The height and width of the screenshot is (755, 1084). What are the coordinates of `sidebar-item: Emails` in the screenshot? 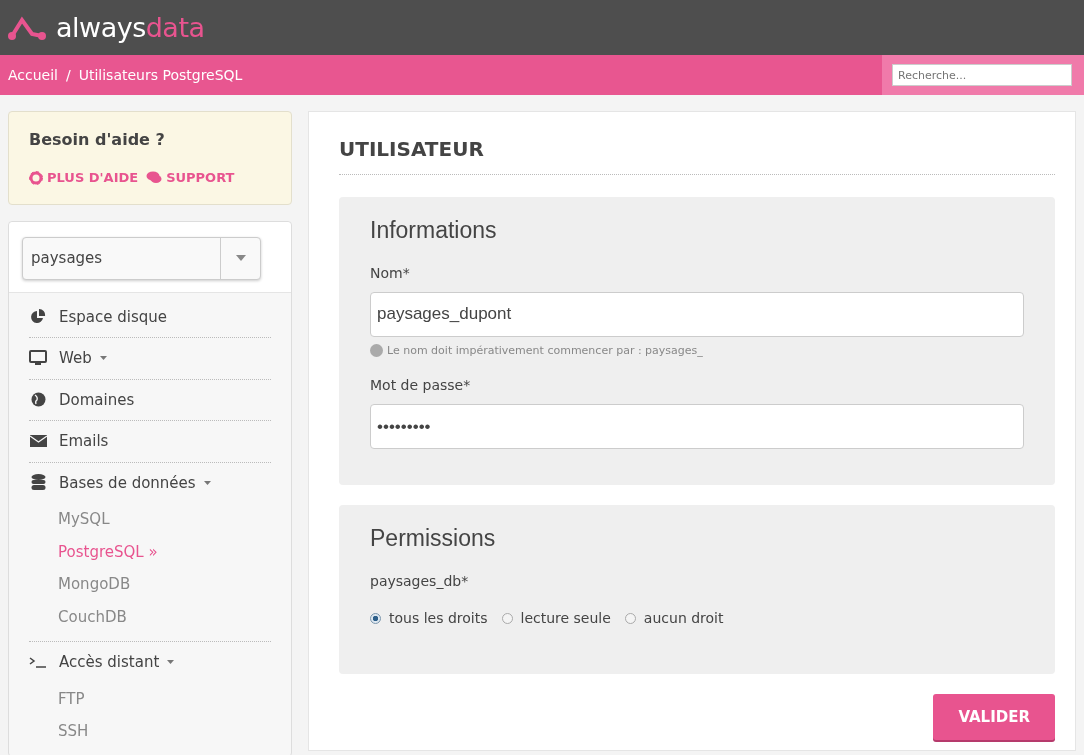 It's located at (150, 441).